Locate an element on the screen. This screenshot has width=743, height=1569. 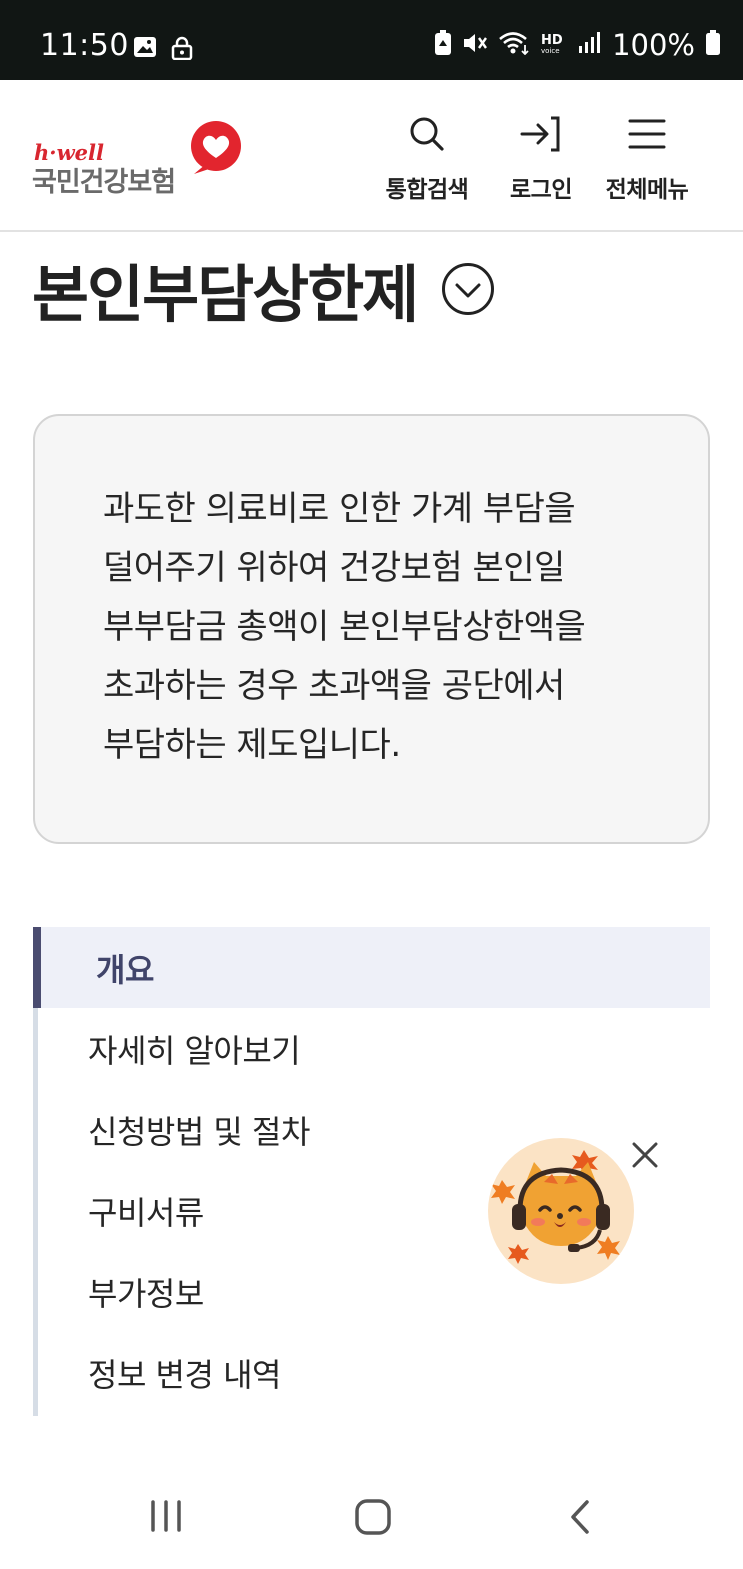
menu-icon is located at coordinates (647, 136).